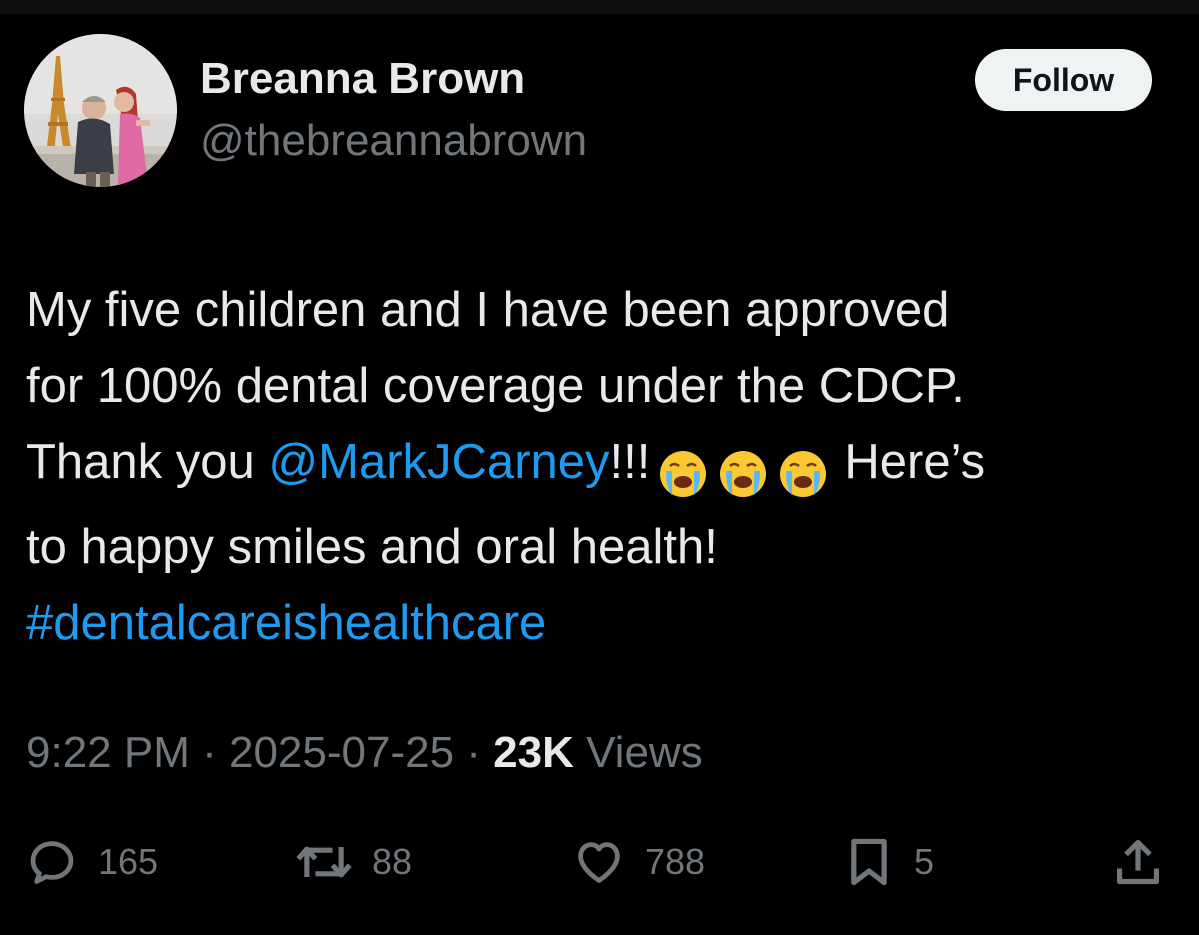 The width and height of the screenshot is (1199, 935). I want to click on avatar-photo, so click(100, 110).